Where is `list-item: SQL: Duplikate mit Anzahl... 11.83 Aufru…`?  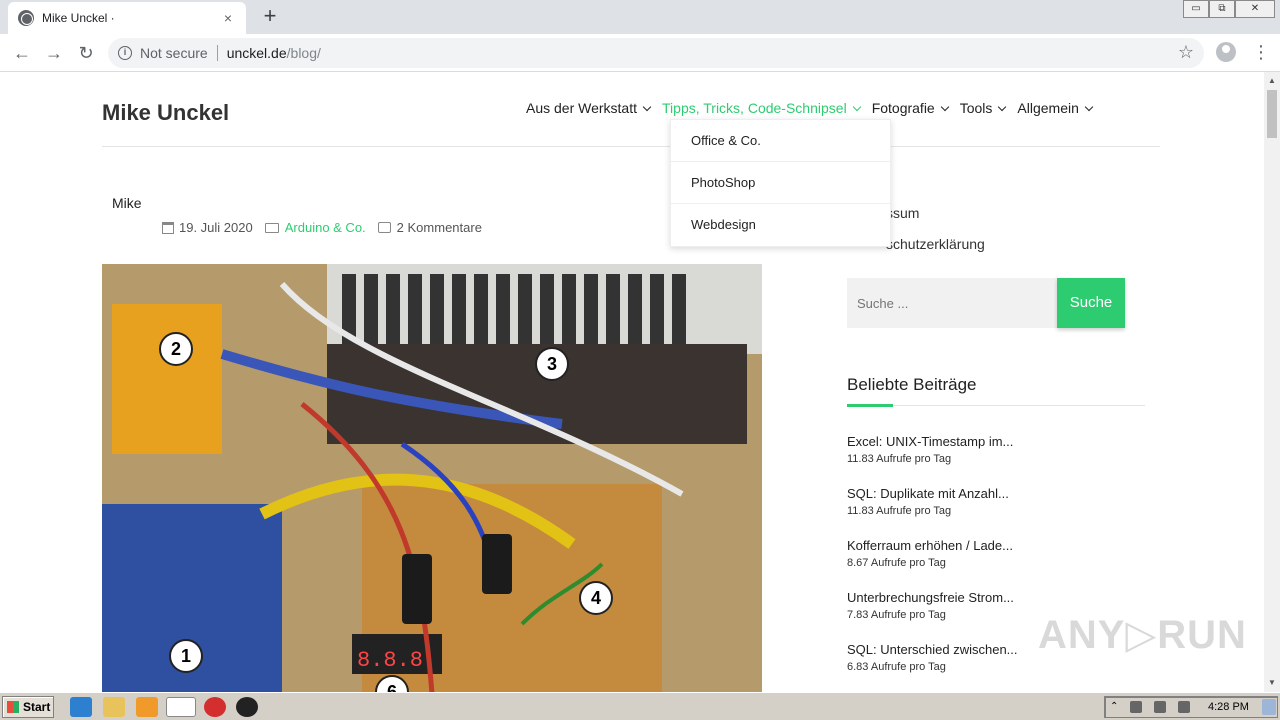 list-item: SQL: Duplikate mit Anzahl... 11.83 Aufru… is located at coordinates (997, 512).